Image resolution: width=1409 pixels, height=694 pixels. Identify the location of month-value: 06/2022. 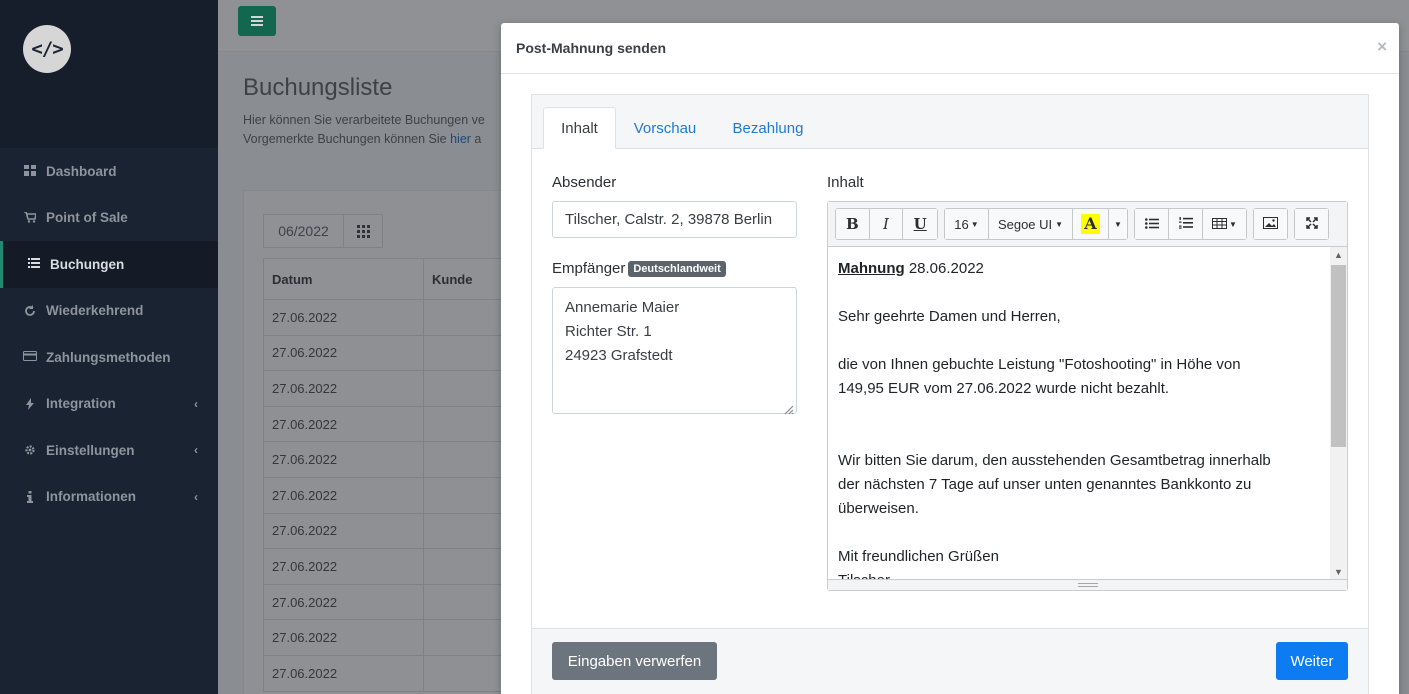
(304, 231).